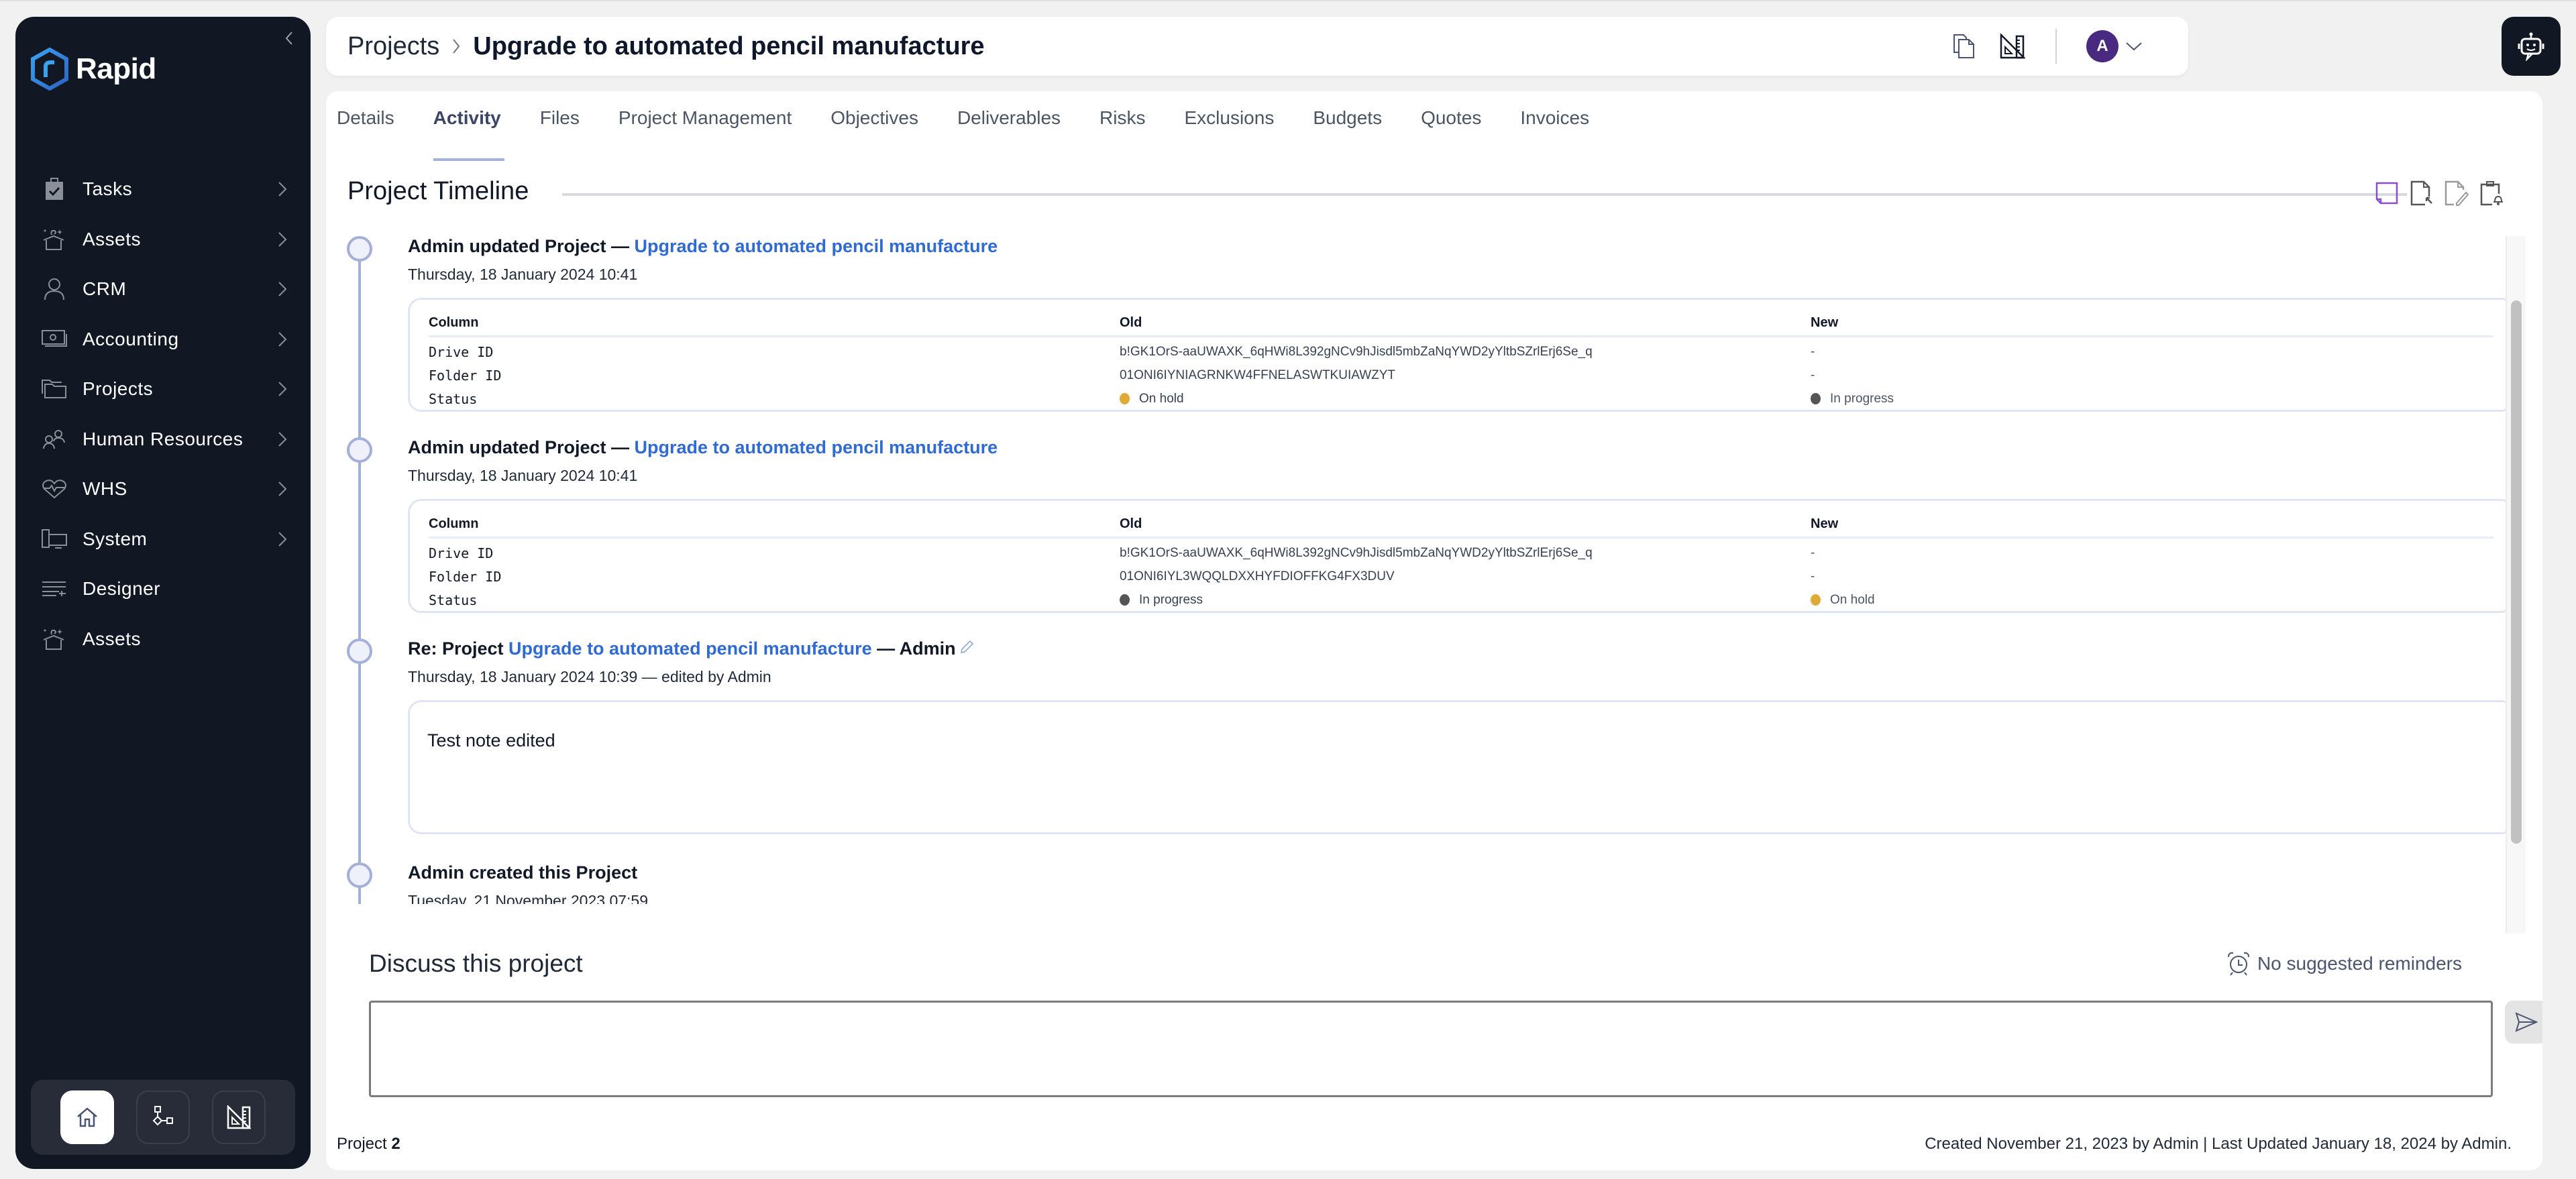 The height and width of the screenshot is (1179, 2576). Describe the element at coordinates (2102, 46) in the screenshot. I see `avatar: A` at that location.